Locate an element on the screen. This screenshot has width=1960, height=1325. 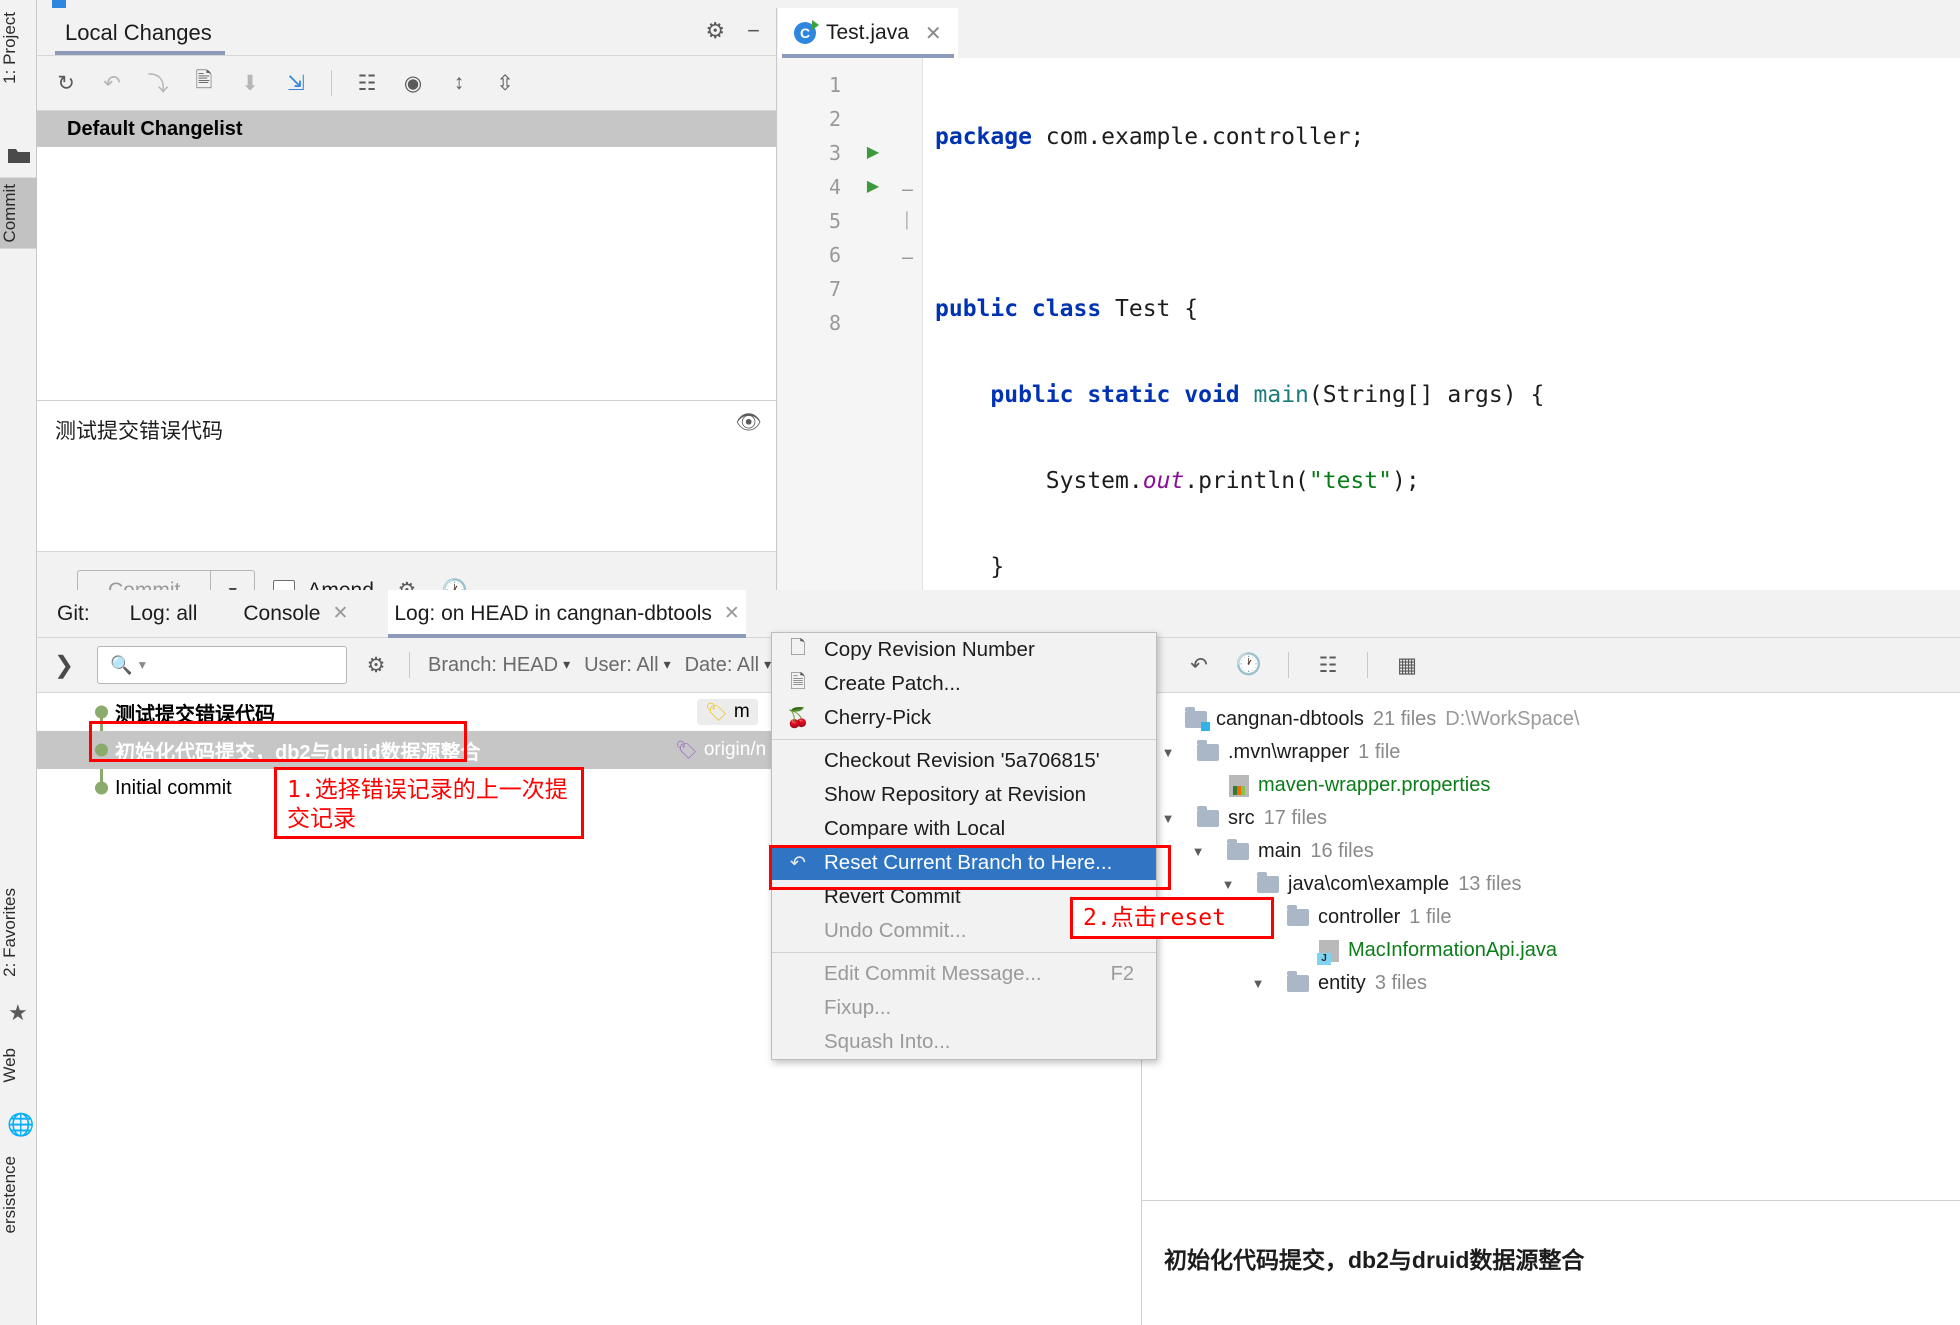
menu-item-cherry-pick: 🍒 Cherry-Pick is located at coordinates (964, 718).